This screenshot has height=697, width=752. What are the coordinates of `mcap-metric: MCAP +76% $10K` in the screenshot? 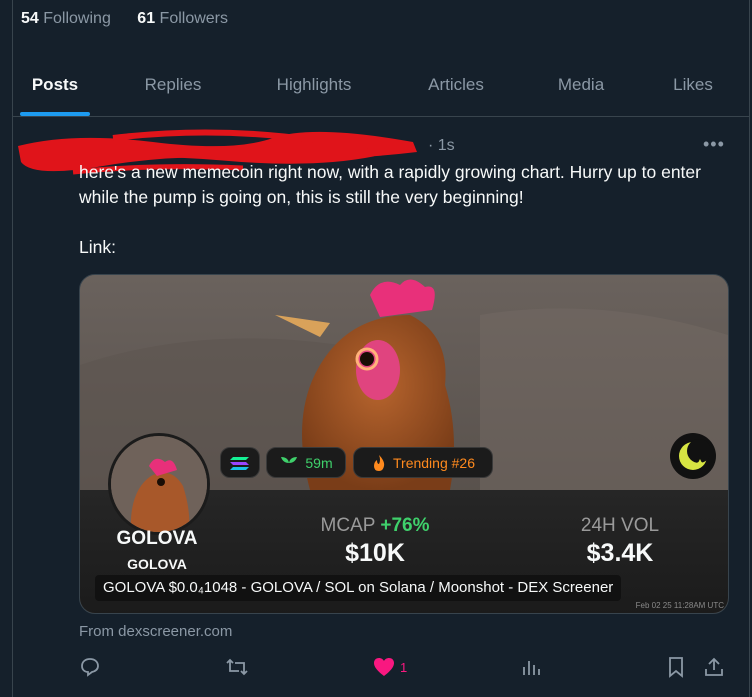 It's located at (375, 541).